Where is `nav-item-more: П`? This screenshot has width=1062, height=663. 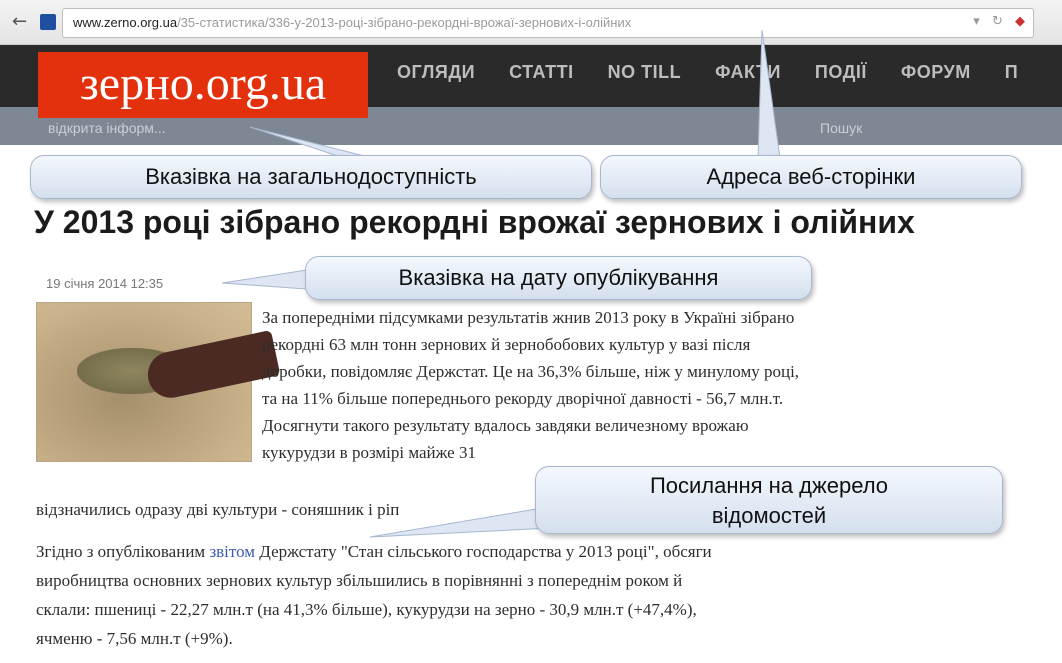 nav-item-more: П is located at coordinates (1011, 72).